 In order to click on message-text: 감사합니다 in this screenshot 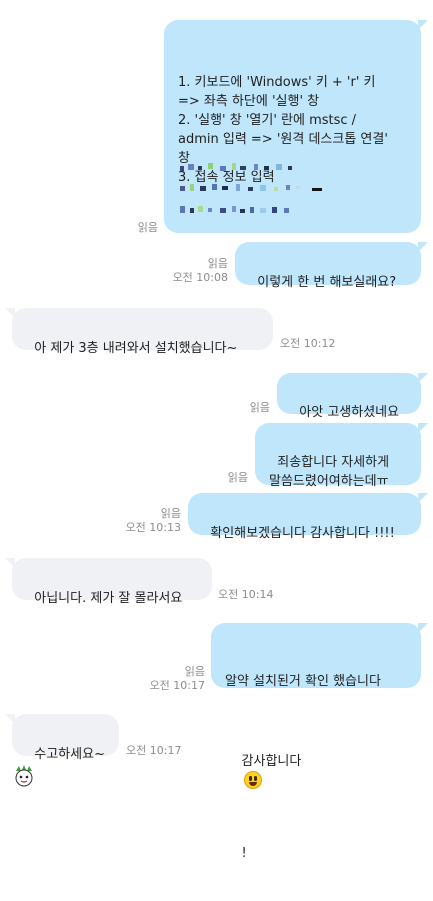, I will do `click(273, 761)`.